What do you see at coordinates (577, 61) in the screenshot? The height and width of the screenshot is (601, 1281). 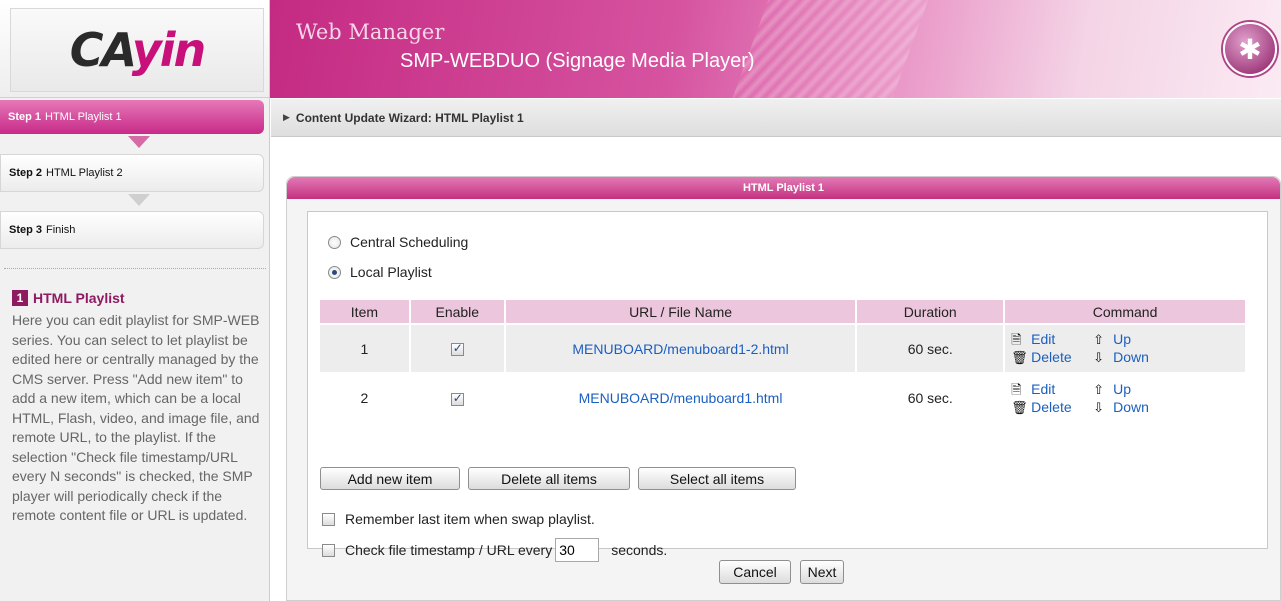 I see `device-model-title: SMP-WEBDUO (Signage Media Player)` at bounding box center [577, 61].